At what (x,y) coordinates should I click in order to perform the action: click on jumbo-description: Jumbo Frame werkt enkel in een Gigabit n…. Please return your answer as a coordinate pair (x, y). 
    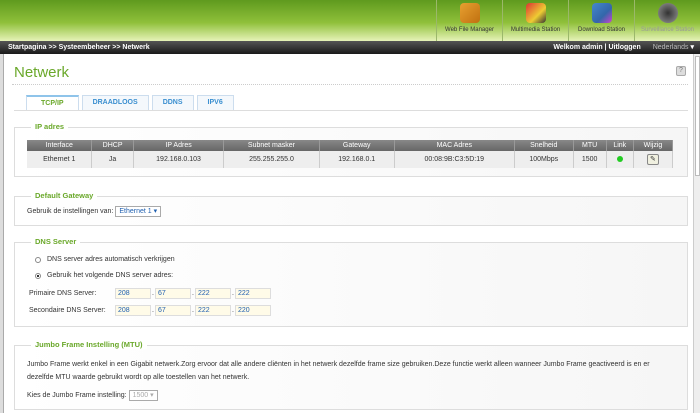
    Looking at the image, I should click on (338, 371).